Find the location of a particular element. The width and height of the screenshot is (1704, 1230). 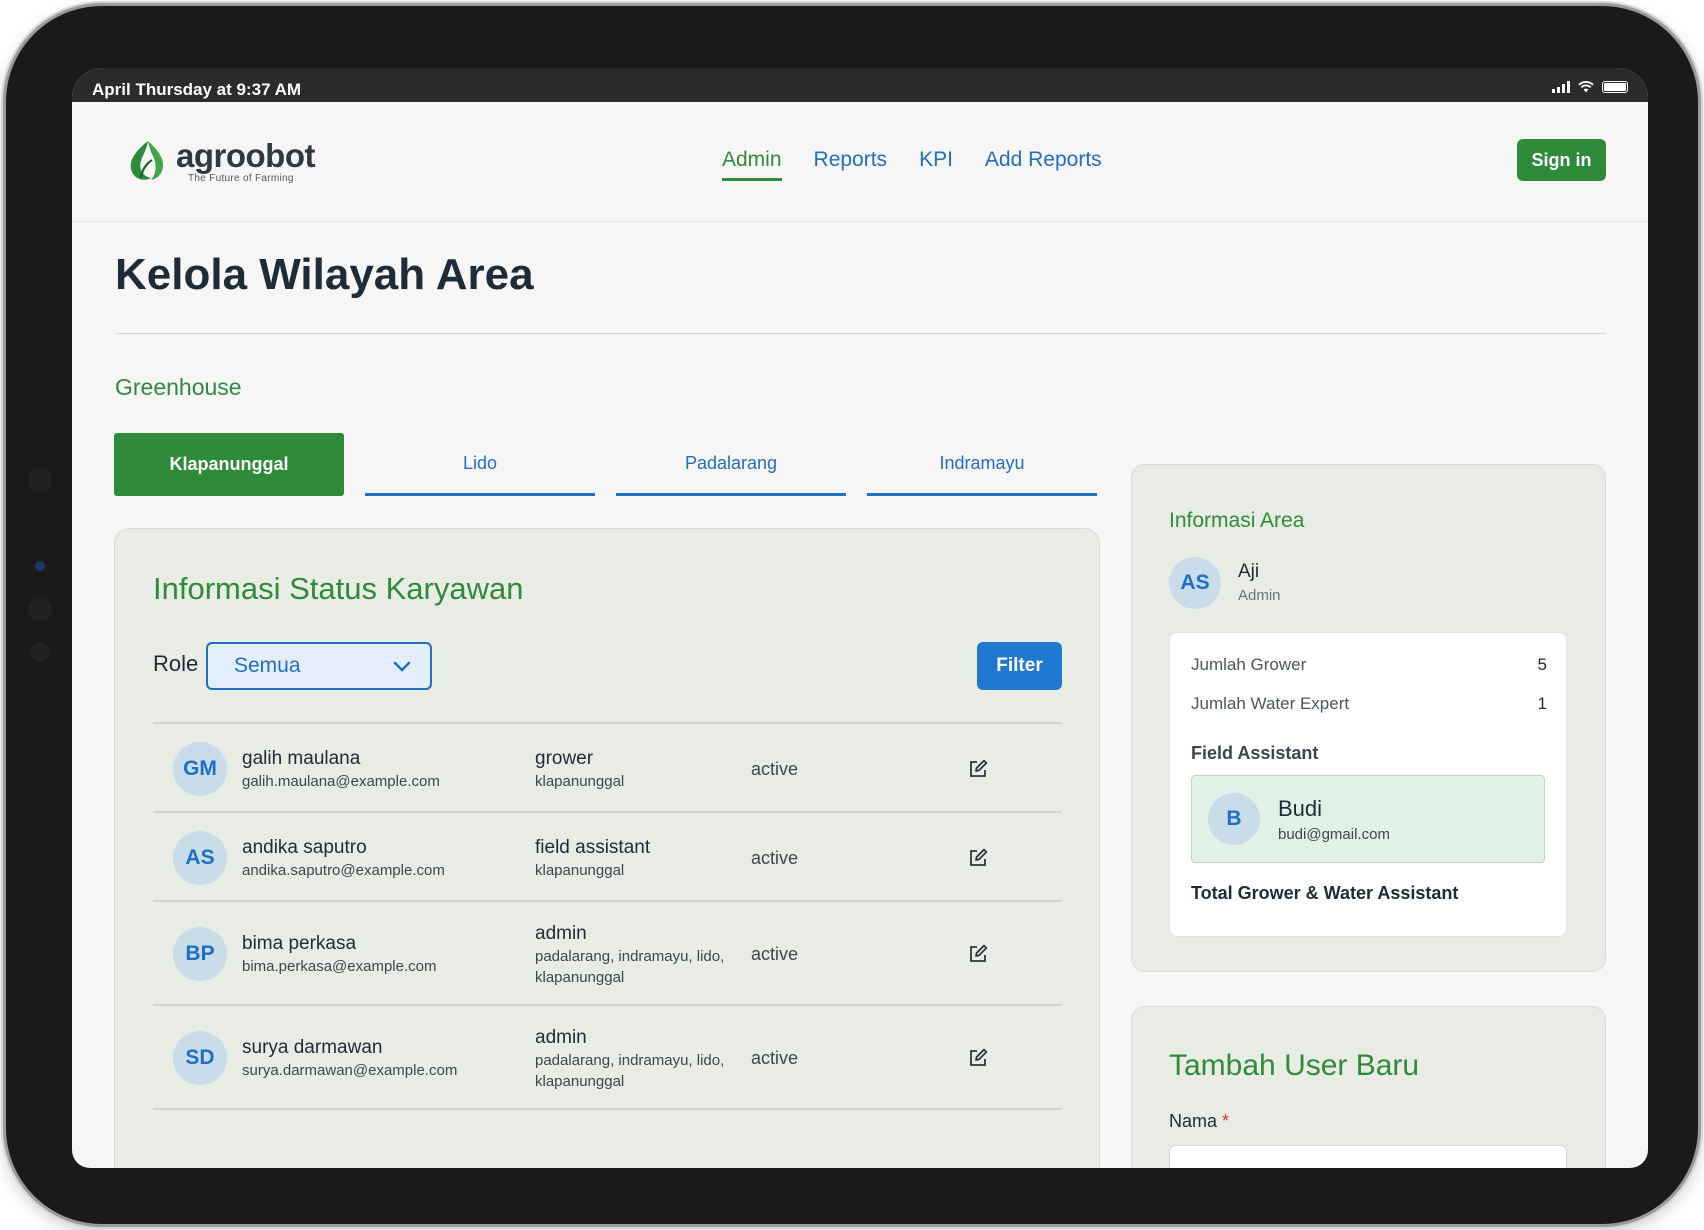

nama-label: Nama * is located at coordinates (1199, 1121).